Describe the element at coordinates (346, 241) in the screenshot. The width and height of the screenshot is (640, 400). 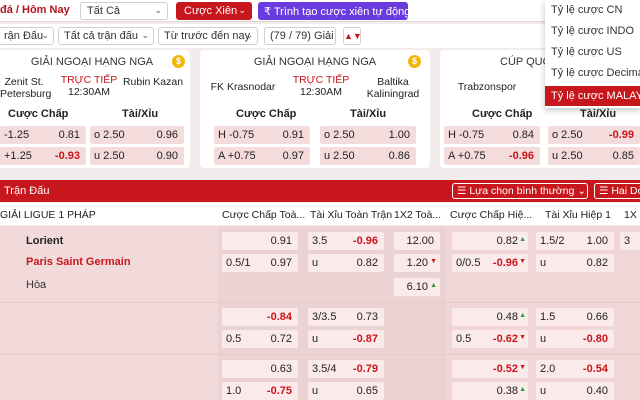
I see `odds-cell: 3.5 -0.96` at that location.